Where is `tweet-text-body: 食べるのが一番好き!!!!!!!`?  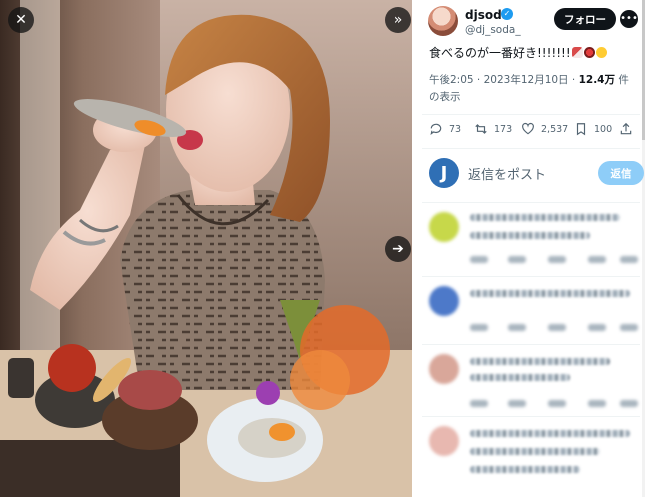 tweet-text-body: 食べるのが一番好き!!!!!!! is located at coordinates (500, 53).